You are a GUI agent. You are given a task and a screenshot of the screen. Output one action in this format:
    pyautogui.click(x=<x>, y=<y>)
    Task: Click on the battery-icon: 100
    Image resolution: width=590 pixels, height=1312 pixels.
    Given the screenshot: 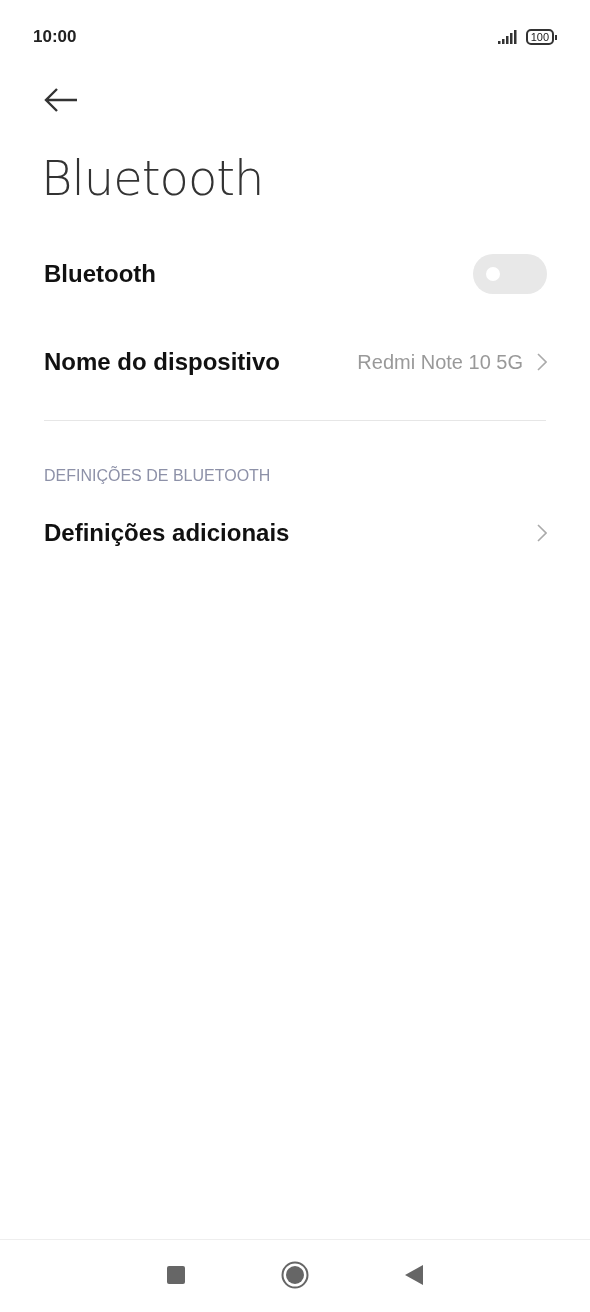 What is the action you would take?
    pyautogui.click(x=541, y=37)
    